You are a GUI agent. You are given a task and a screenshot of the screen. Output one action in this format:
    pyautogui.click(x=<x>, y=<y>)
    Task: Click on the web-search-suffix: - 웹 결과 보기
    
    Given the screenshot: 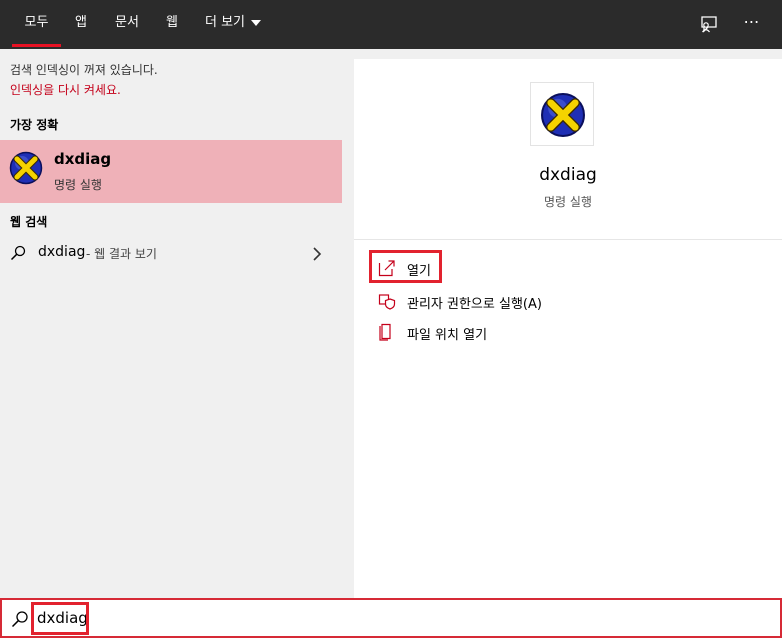 What is the action you would take?
    pyautogui.click(x=121, y=254)
    